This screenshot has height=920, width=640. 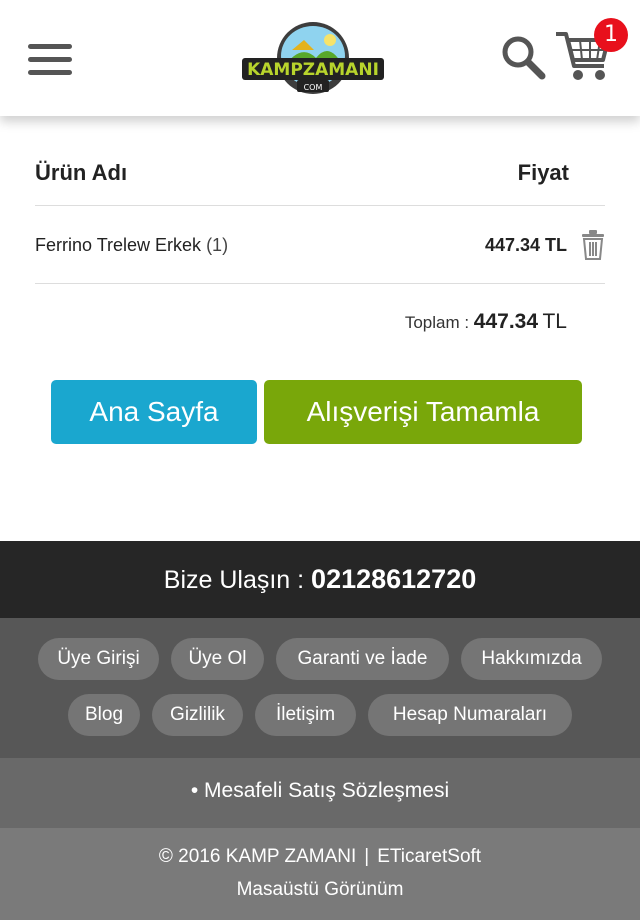 What do you see at coordinates (320, 245) in the screenshot?
I see `table-row: Ferrino Trelew Erkek (1) 447.34 TL` at bounding box center [320, 245].